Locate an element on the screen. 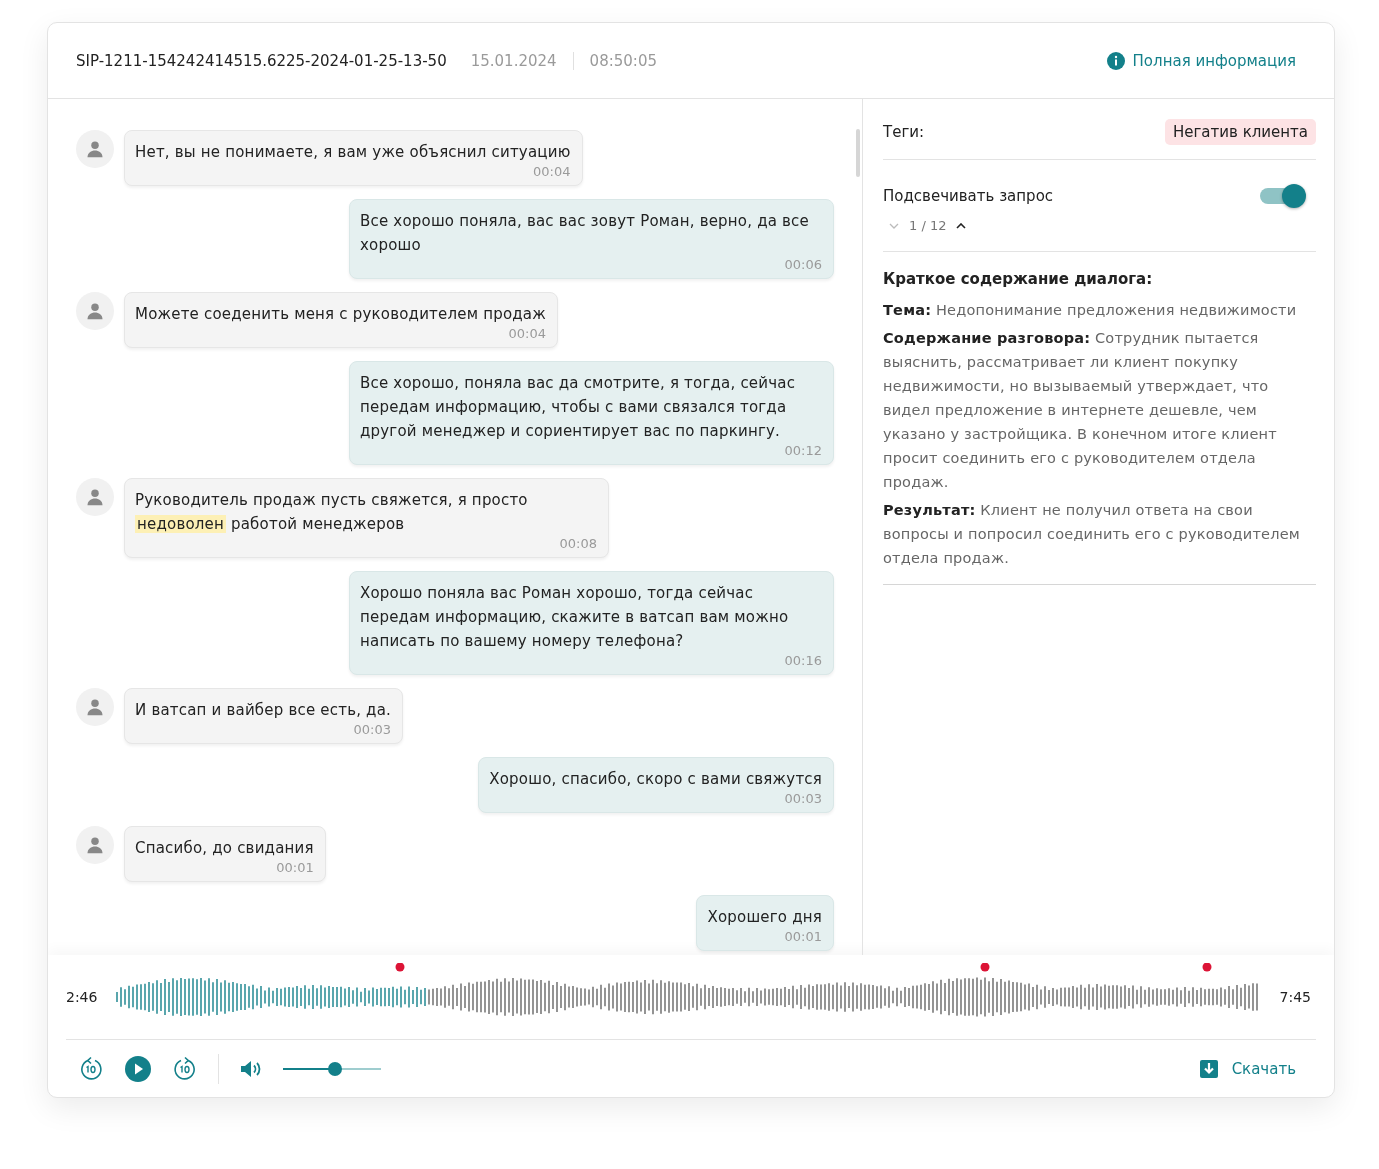 Image resolution: width=1379 pixels, height=1169 pixels. summary-paragraph: Содержание разговора: Сотрудник пытается выяснить, рассматривает ли клиент покупку недвижимости, но вызываемый утверждает, что видел предложение в интернете дешевле, чем указано у застройщика. В конечном итоге клиент просит соединить его с руководителем отдела продаж. is located at coordinates (1080, 410).